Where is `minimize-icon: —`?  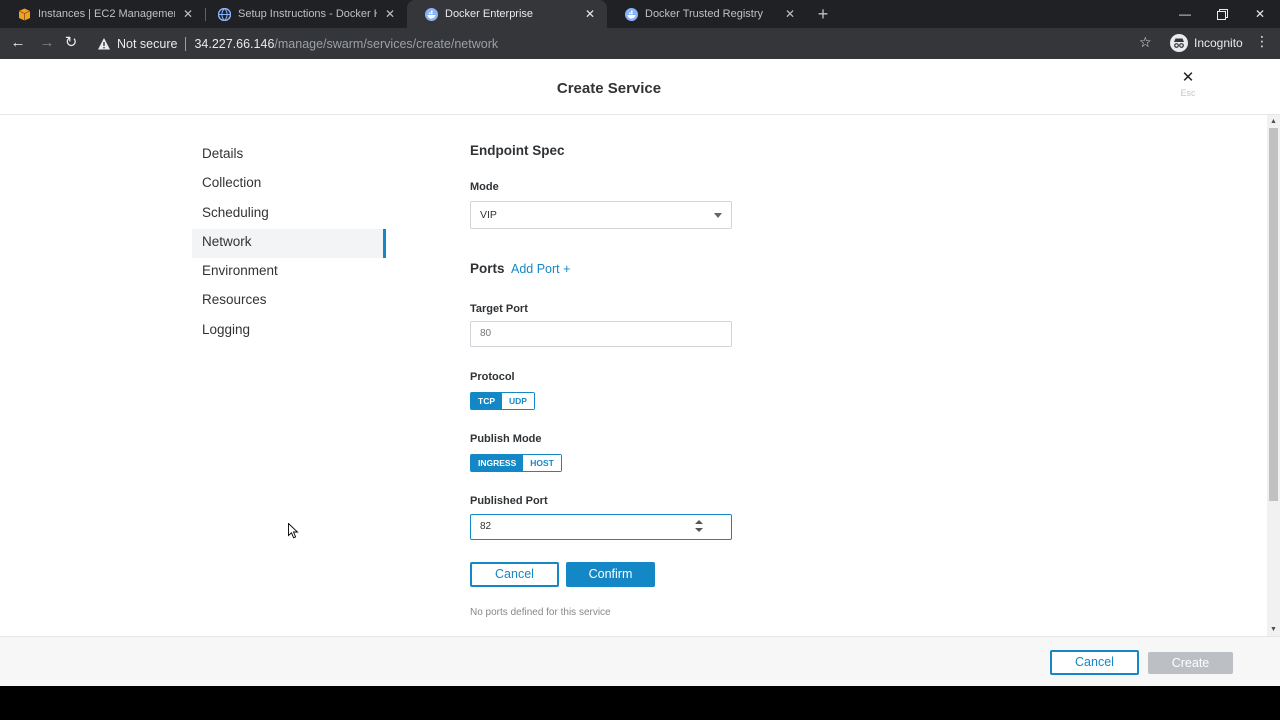
minimize-icon: — is located at coordinates (1185, 14).